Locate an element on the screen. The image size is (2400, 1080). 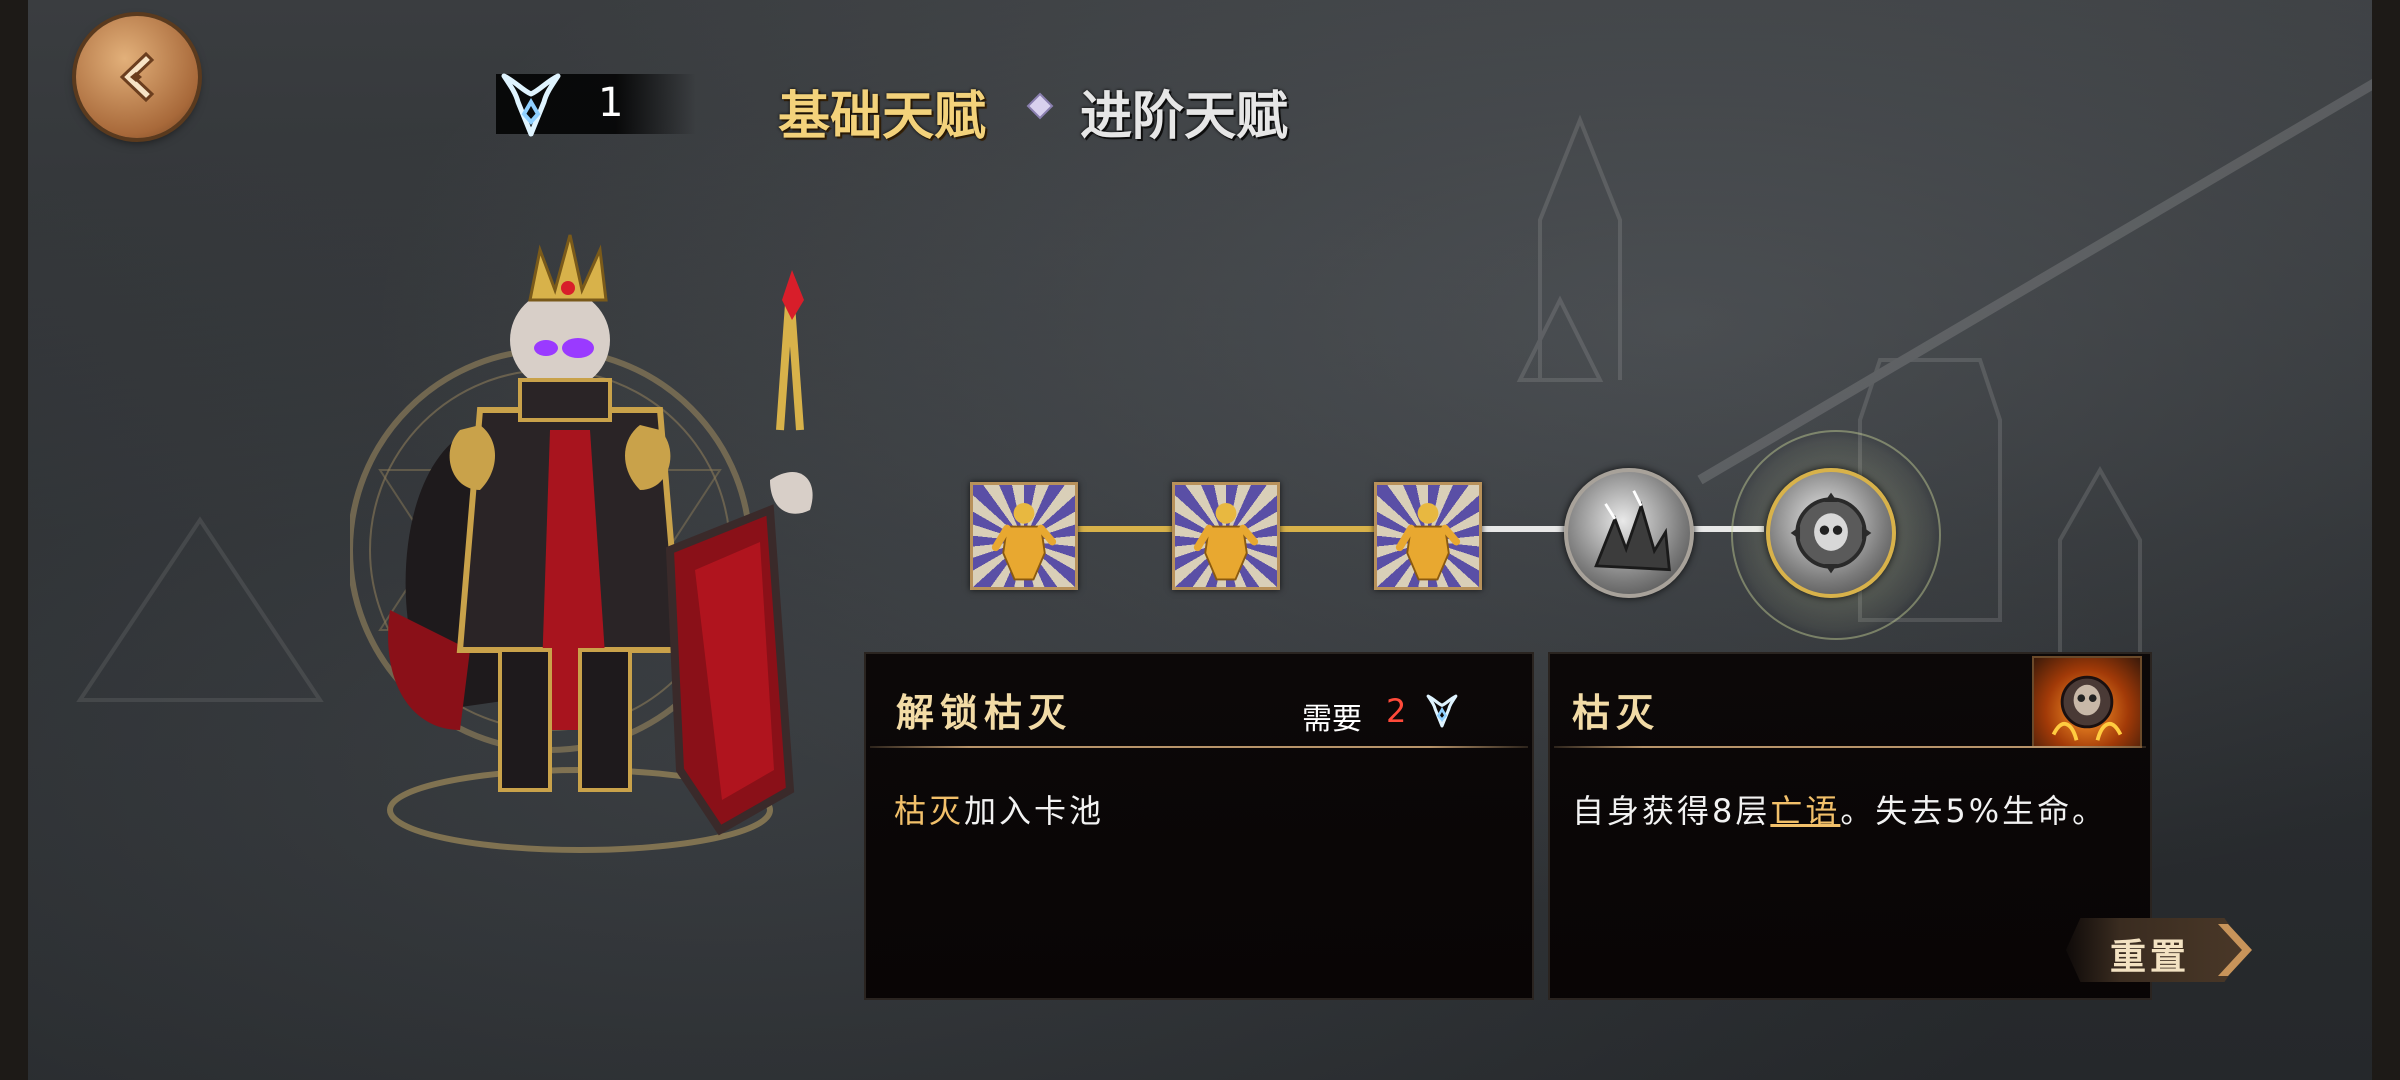
right-frame-edge is located at coordinates (2386, 540).